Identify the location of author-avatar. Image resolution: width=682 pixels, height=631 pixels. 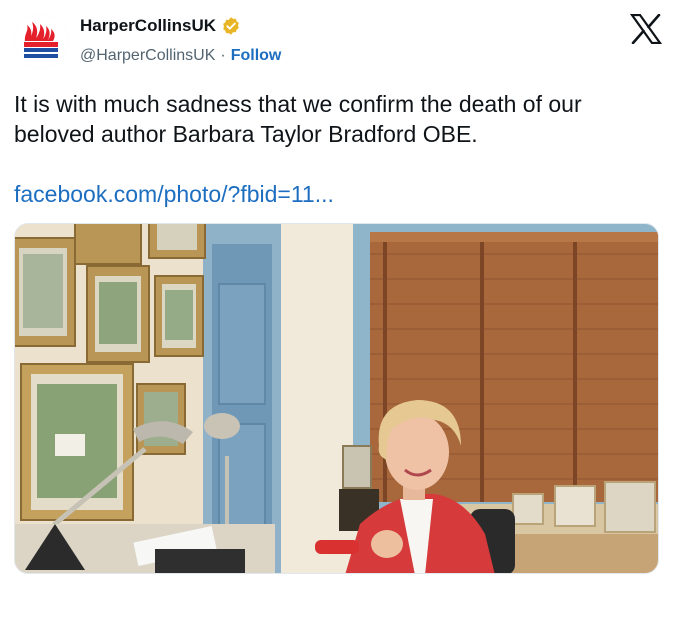
(41, 41).